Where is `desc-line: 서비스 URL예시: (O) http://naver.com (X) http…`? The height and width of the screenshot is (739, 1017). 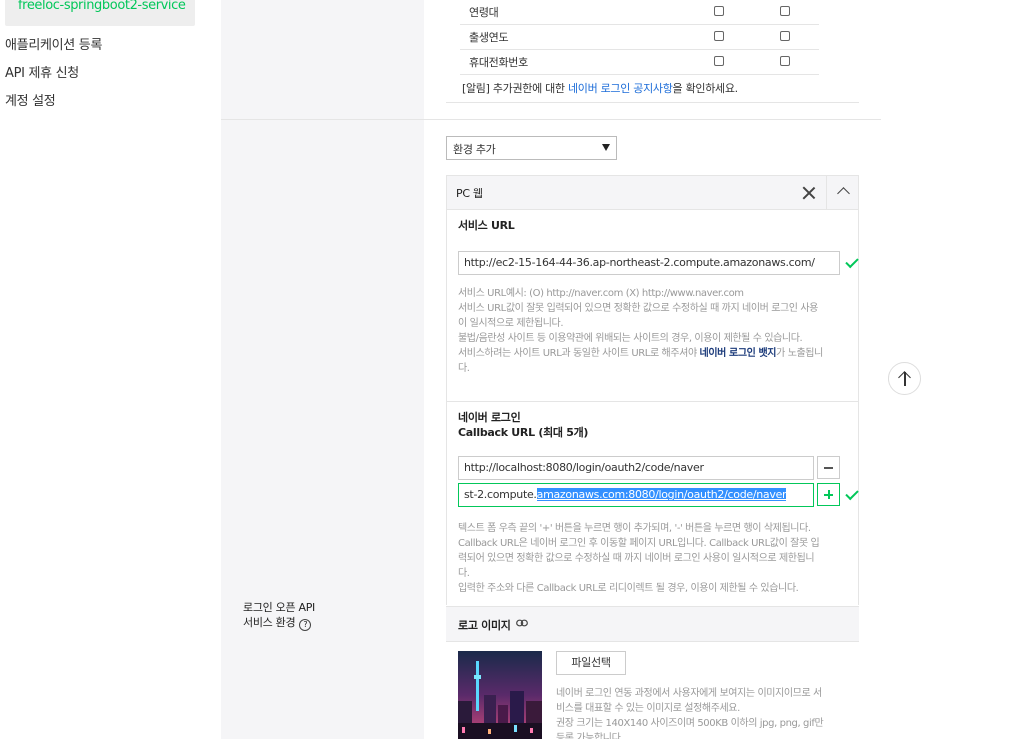
desc-line: 서비스 URL예시: (O) http://naver.com (X) http… is located at coordinates (601, 293).